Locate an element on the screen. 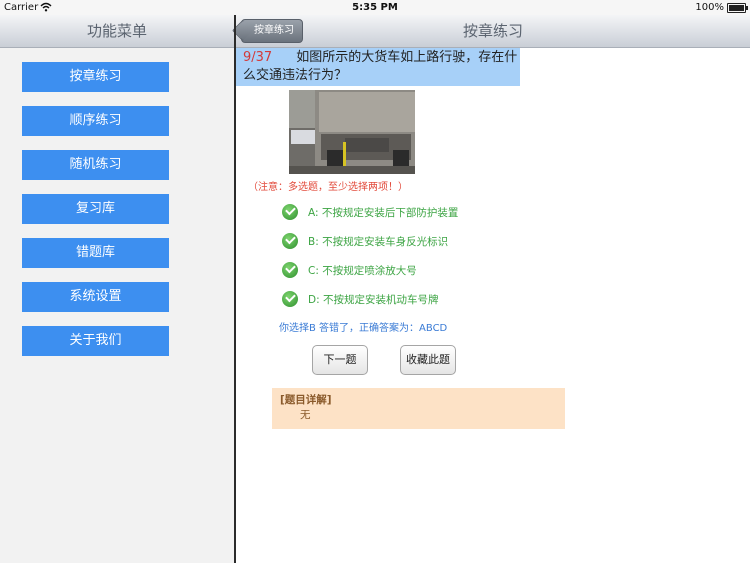  back-button-label: 按章练习 is located at coordinates (274, 30).